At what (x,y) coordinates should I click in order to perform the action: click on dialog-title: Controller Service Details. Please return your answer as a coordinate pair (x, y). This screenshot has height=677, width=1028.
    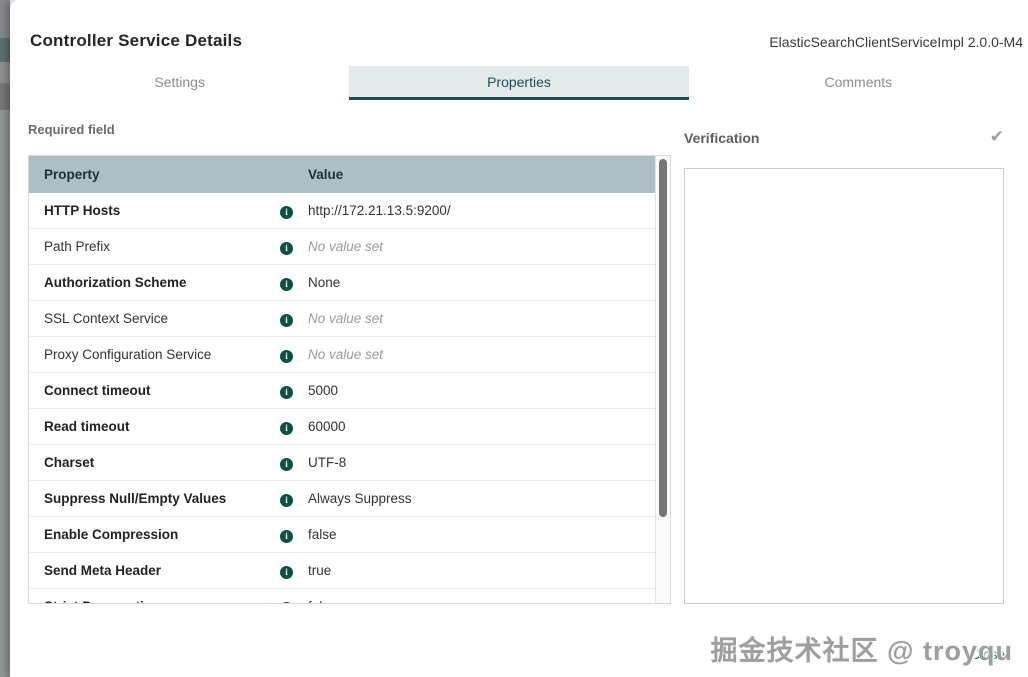
    Looking at the image, I should click on (136, 40).